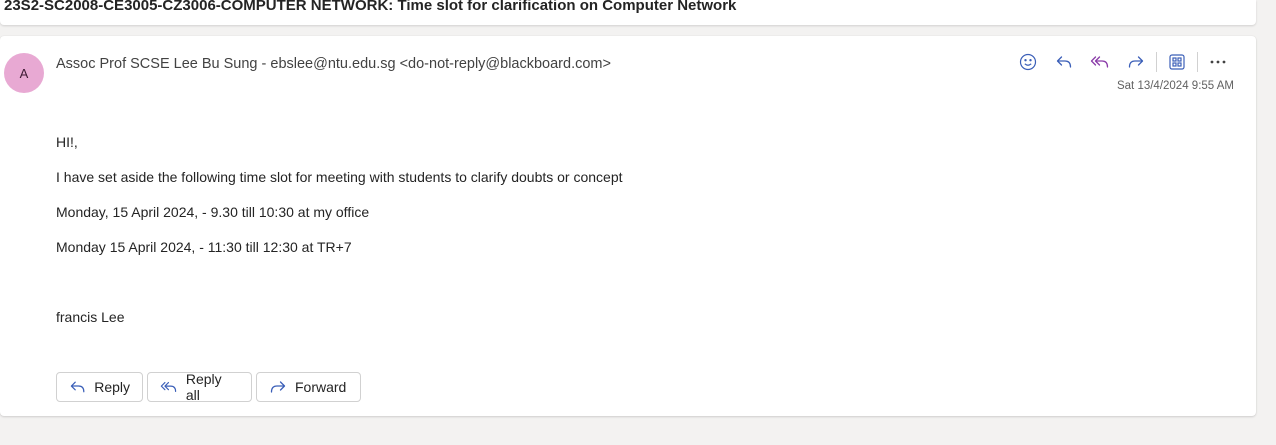 The width and height of the screenshot is (1276, 445). I want to click on forward-button-label: Forward, so click(321, 387).